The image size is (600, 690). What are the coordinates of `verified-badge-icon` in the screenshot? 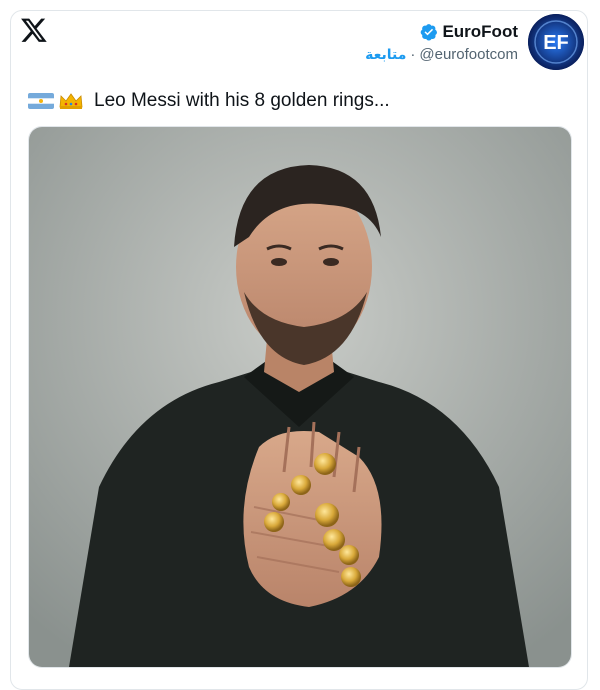 It's located at (429, 32).